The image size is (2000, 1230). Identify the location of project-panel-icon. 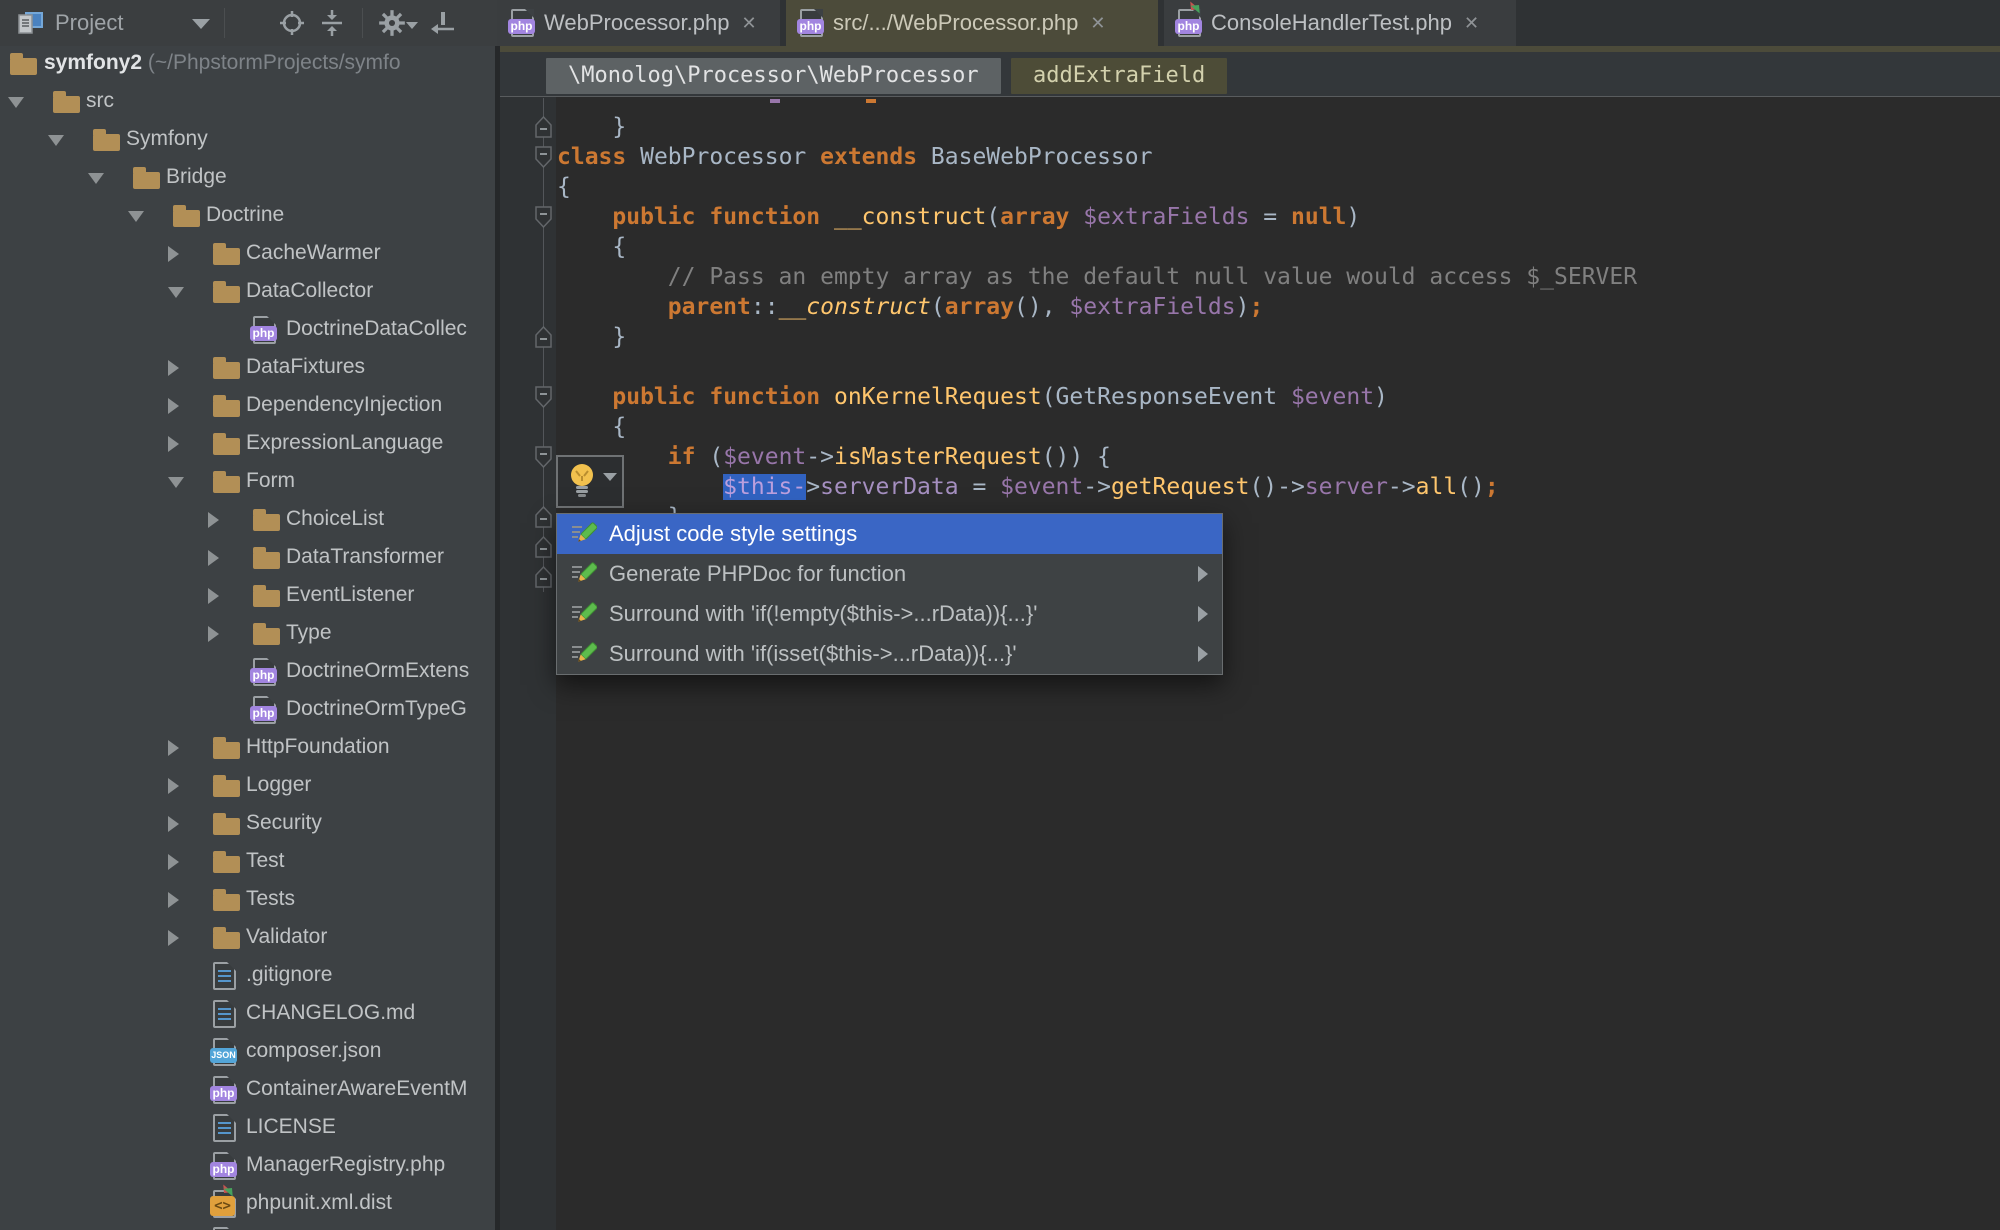
(30, 23).